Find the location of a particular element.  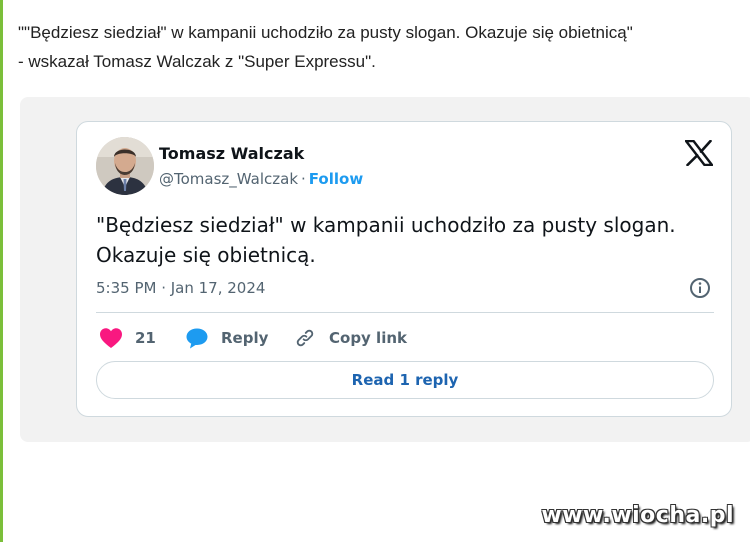

reply-label: Reply is located at coordinates (245, 338).